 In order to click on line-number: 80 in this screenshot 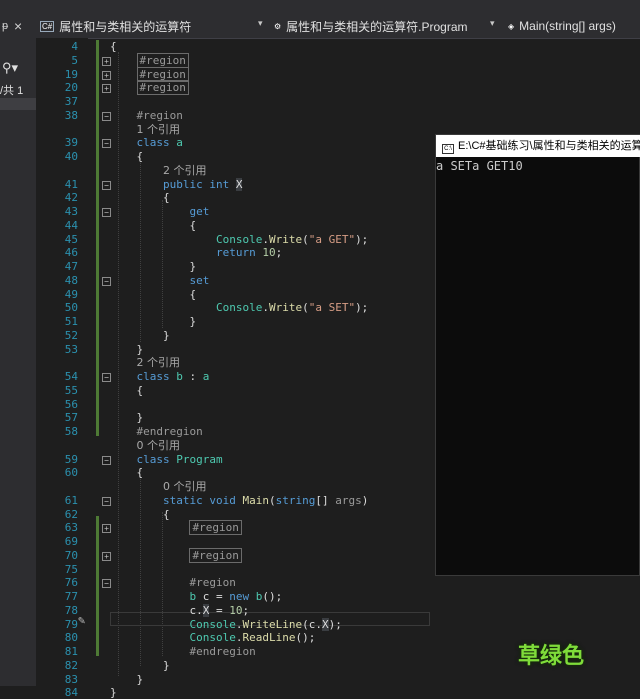, I will do `click(71, 638)`.